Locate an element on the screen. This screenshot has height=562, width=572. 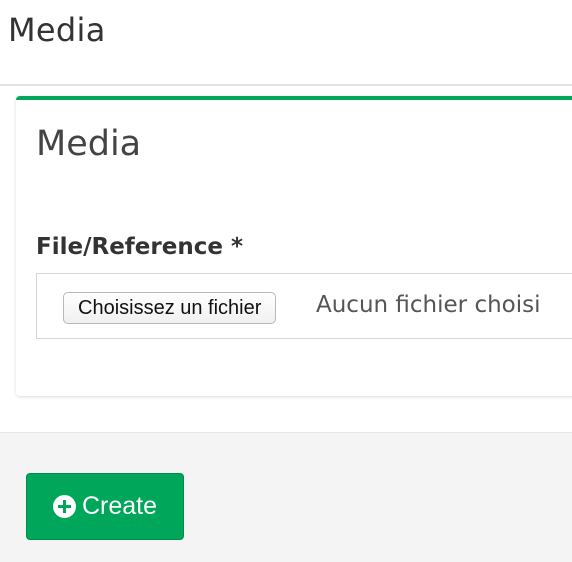
create-button: Create is located at coordinates (105, 506).